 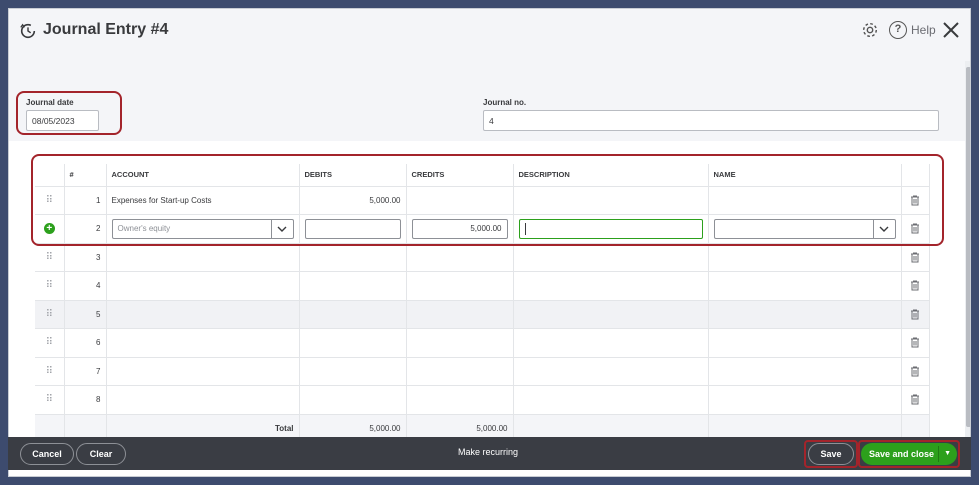 What do you see at coordinates (968, 247) in the screenshot?
I see `scrollbar-thumb` at bounding box center [968, 247].